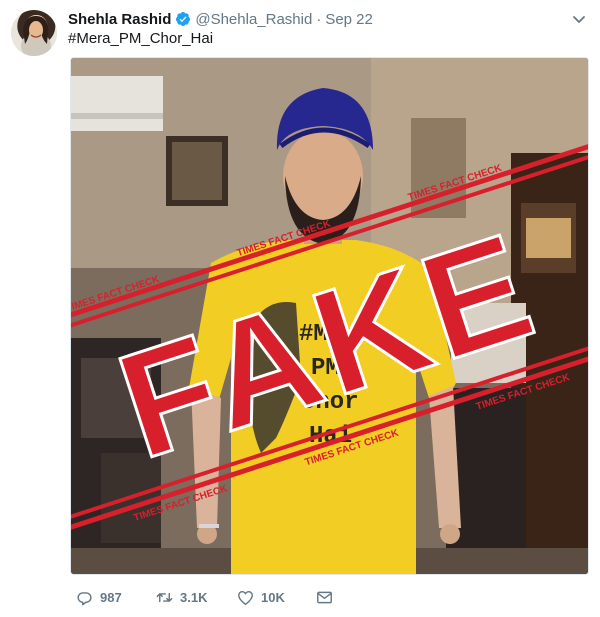 Image resolution: width=600 pixels, height=617 pixels. I want to click on like-button: 10K, so click(275, 597).